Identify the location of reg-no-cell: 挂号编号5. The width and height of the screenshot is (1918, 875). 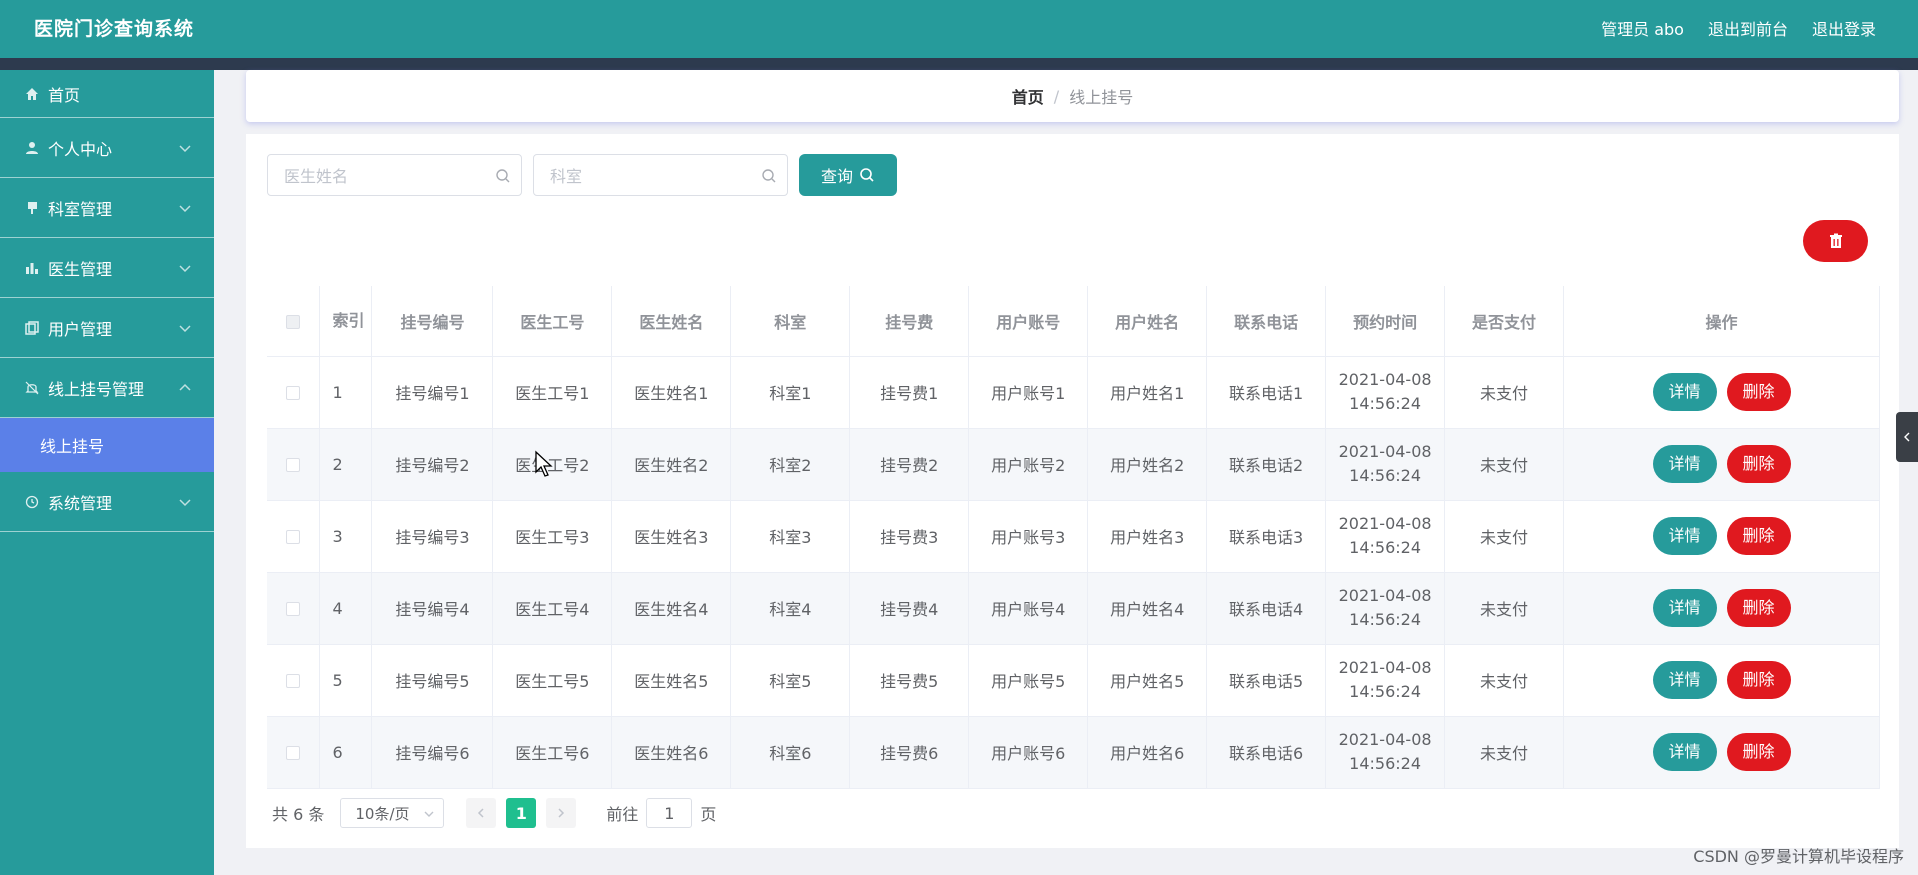
(432, 680).